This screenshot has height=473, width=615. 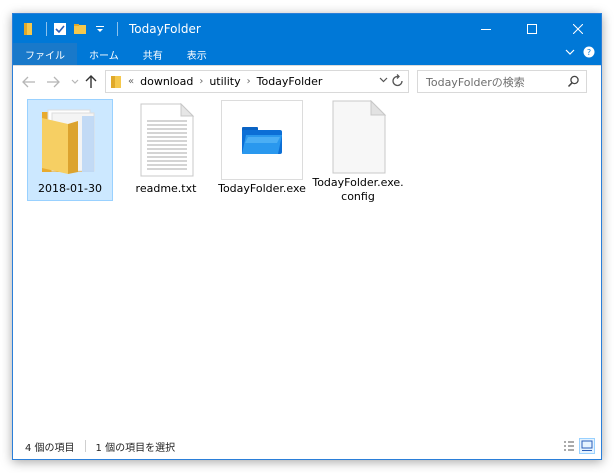 I want to click on customize-toolbar-icon, so click(x=100, y=29).